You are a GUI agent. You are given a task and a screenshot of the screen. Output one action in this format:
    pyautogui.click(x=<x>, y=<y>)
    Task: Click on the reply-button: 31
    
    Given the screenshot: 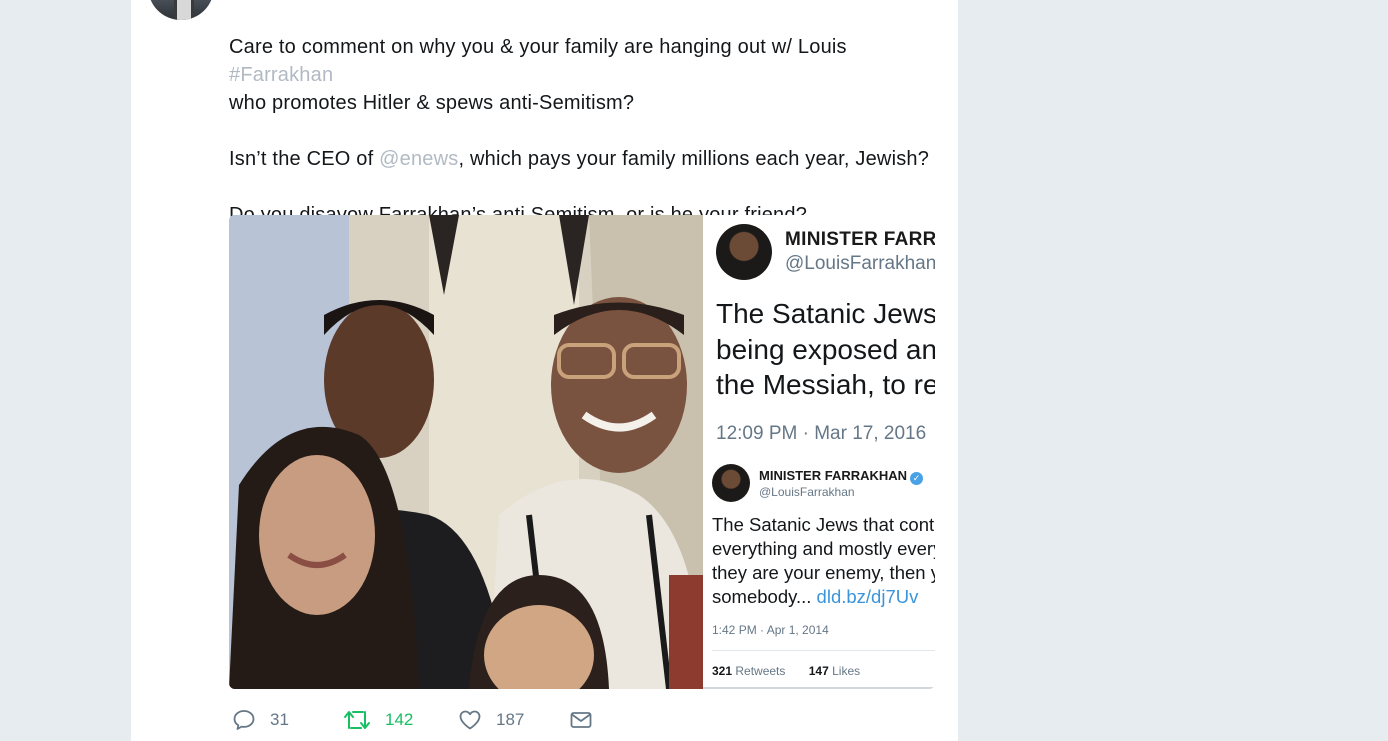 What is the action you would take?
    pyautogui.click(x=260, y=720)
    